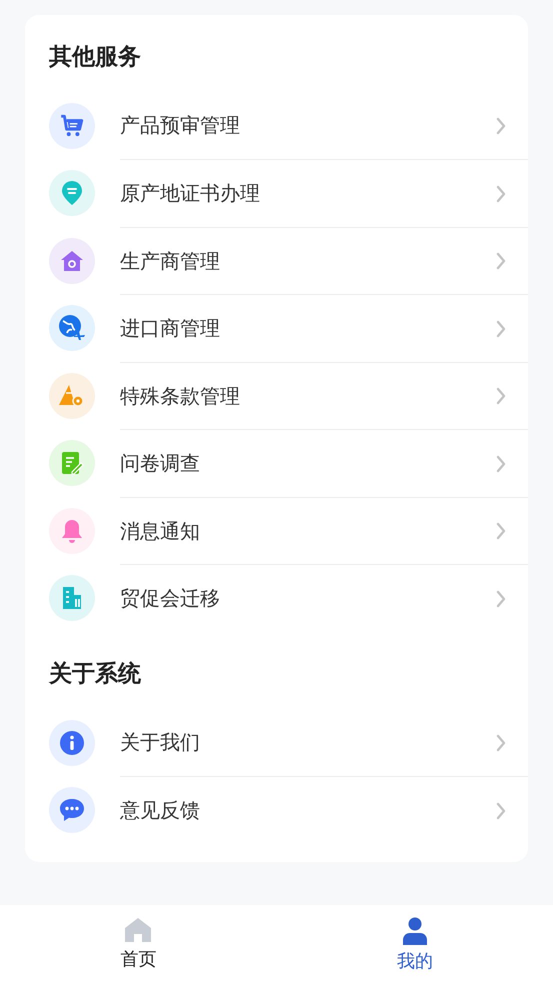 The height and width of the screenshot is (983, 553). I want to click on menu-item-label: 产品预审管理, so click(180, 126).